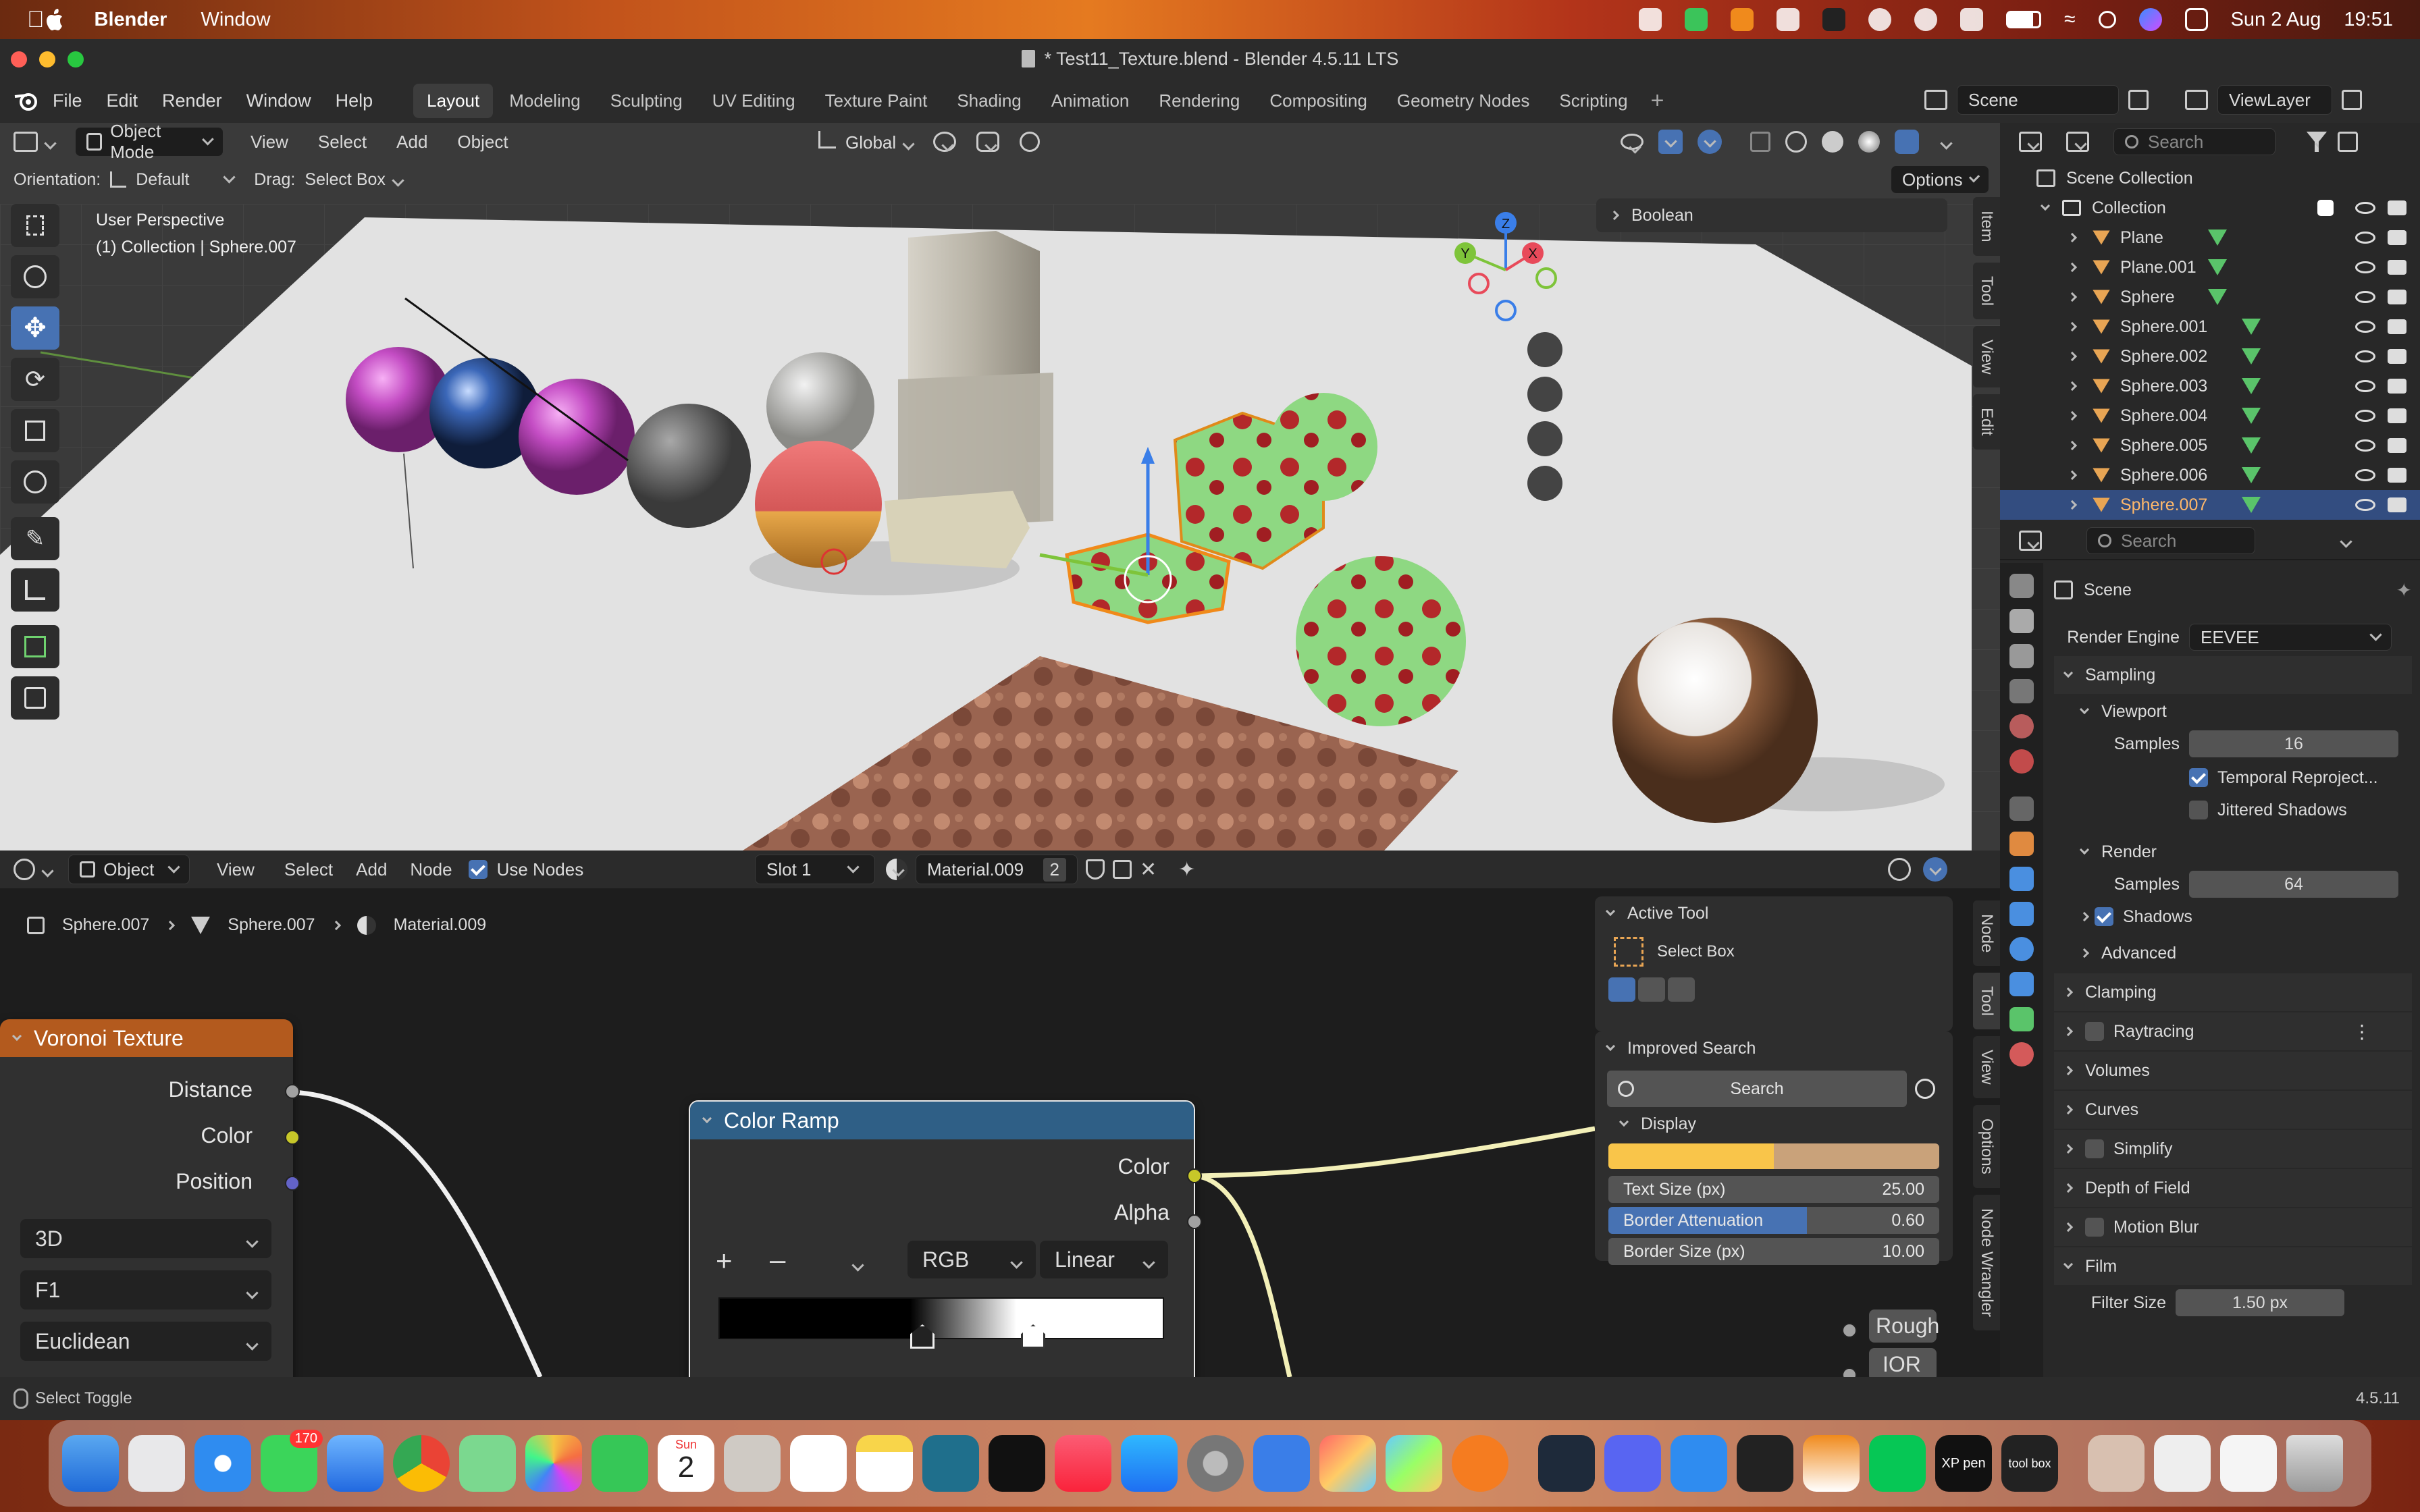  What do you see at coordinates (235, 20) in the screenshot?
I see `mac-menu-window: Window` at bounding box center [235, 20].